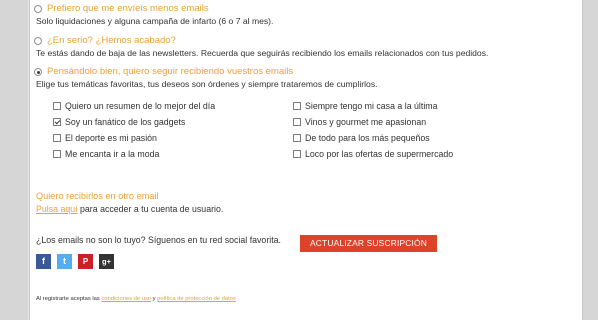  I want to click on topic-wine-gourmet: Vinos y gourmet me apasionan, so click(359, 122).